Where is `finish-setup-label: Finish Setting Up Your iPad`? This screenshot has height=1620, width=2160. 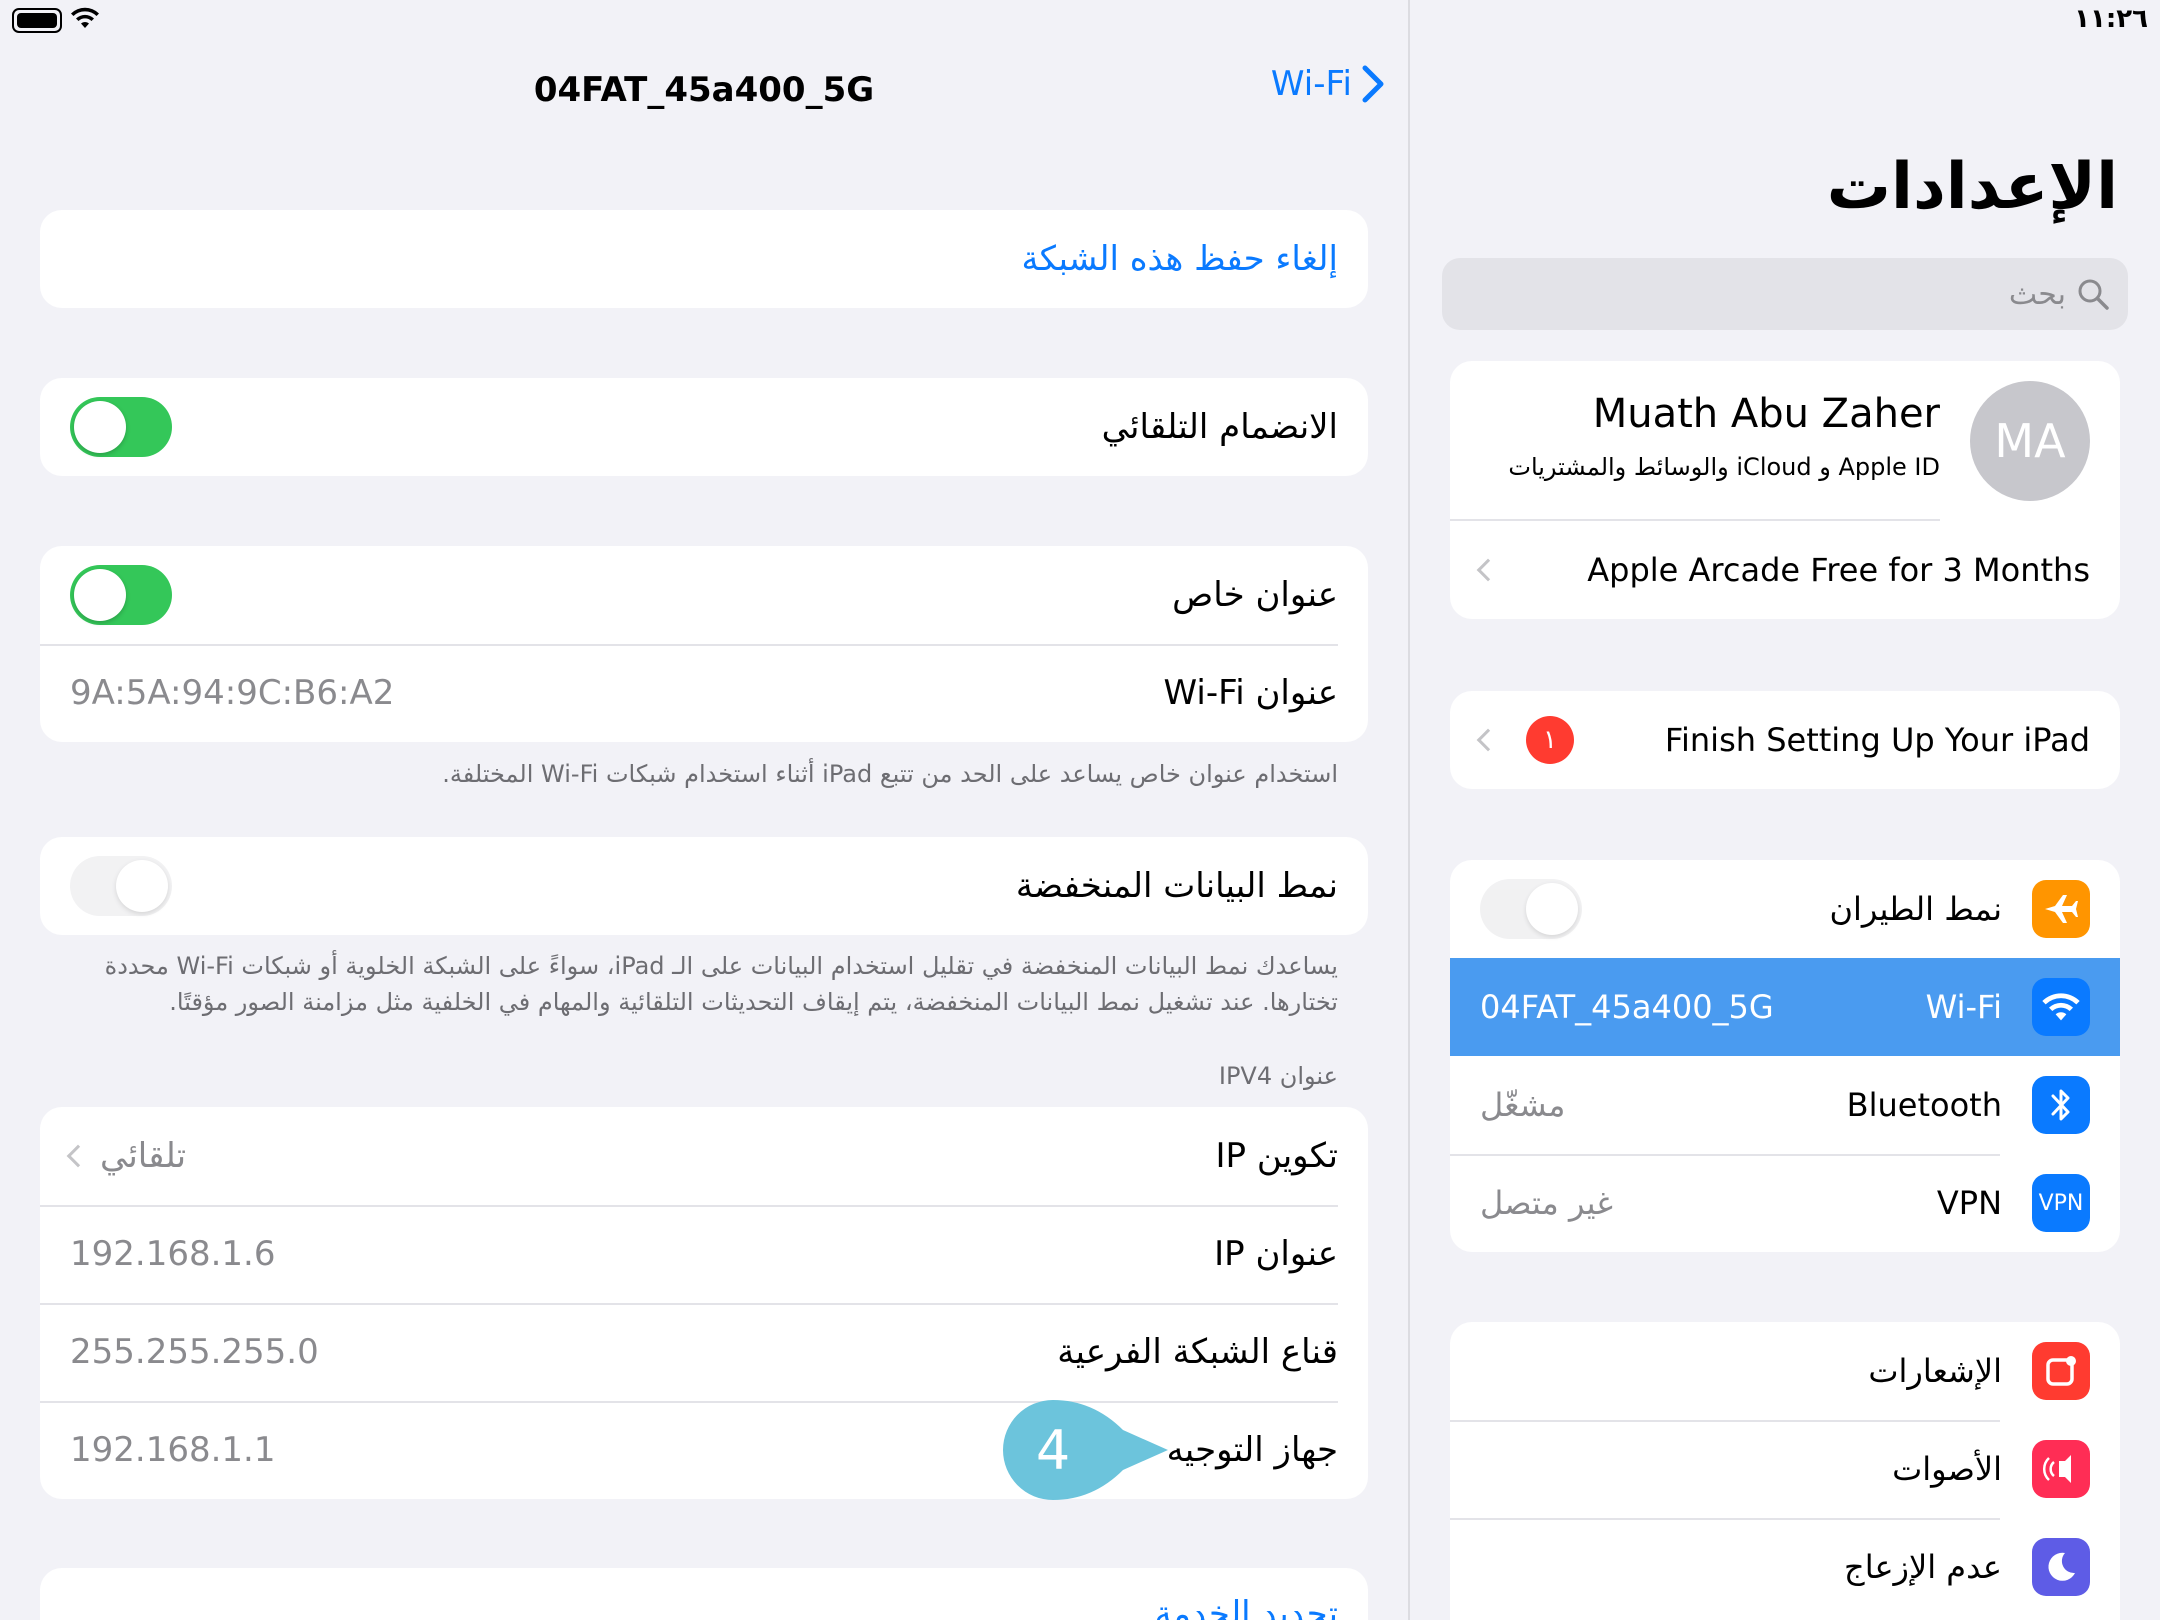 finish-setup-label: Finish Setting Up Your iPad is located at coordinates (1877, 740).